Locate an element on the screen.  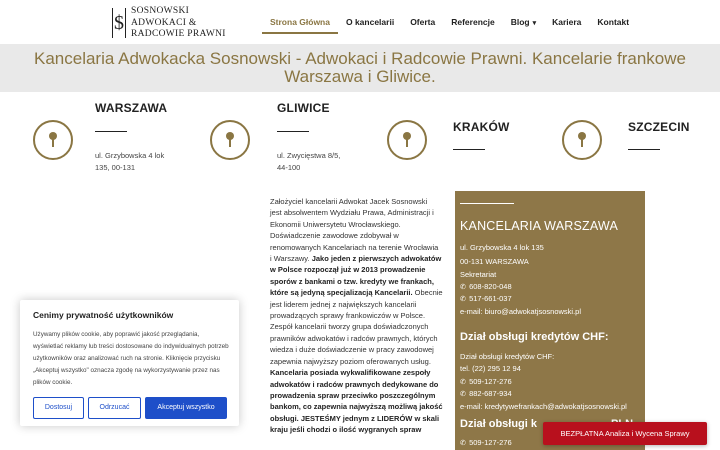
site-logo: $ SOSNOWSKI ADWOKACI & RADCOWIE PRAWNI is located at coordinates (168, 23).